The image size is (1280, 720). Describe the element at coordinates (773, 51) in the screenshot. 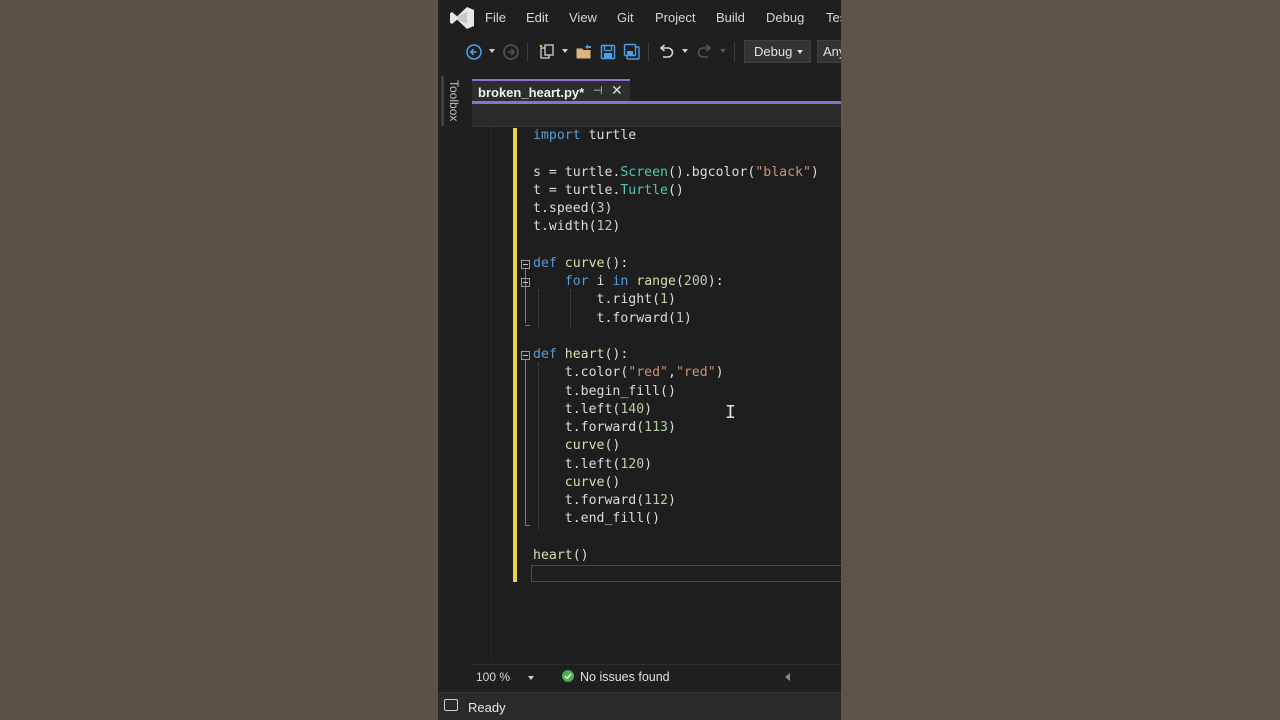

I see `configuration-value: Debug` at that location.